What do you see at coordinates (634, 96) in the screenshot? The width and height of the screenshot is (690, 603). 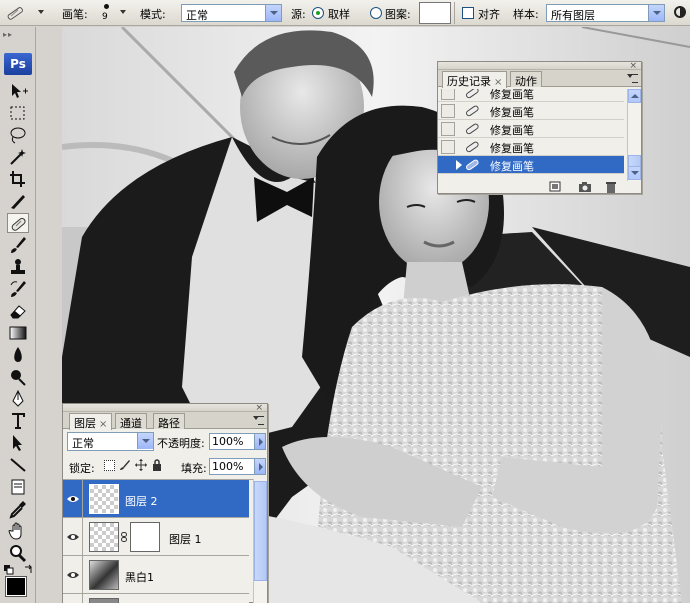 I see `scroll-up-icon` at bounding box center [634, 96].